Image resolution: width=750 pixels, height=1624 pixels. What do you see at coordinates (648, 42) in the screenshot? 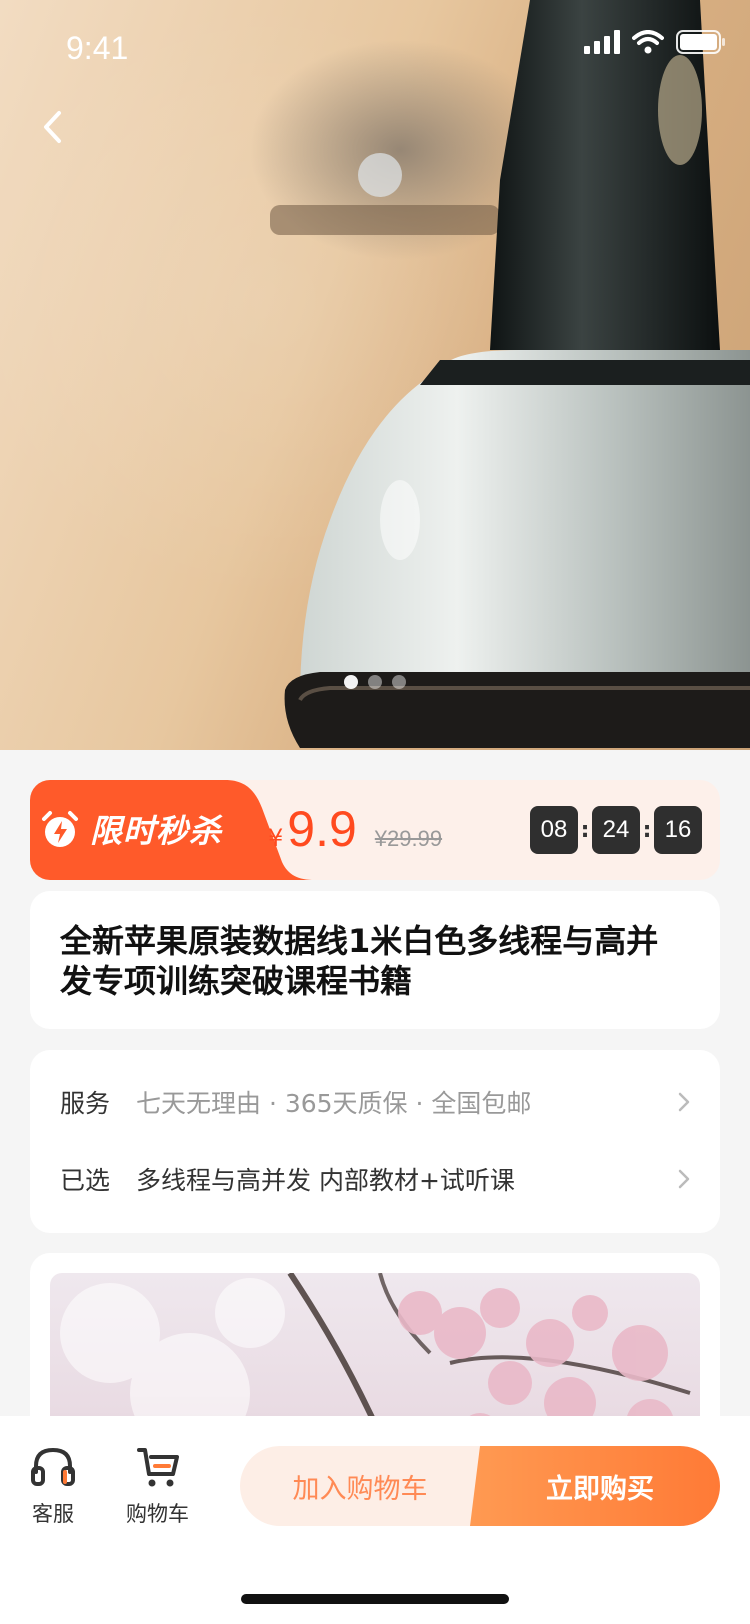
I see `wifi-icon` at bounding box center [648, 42].